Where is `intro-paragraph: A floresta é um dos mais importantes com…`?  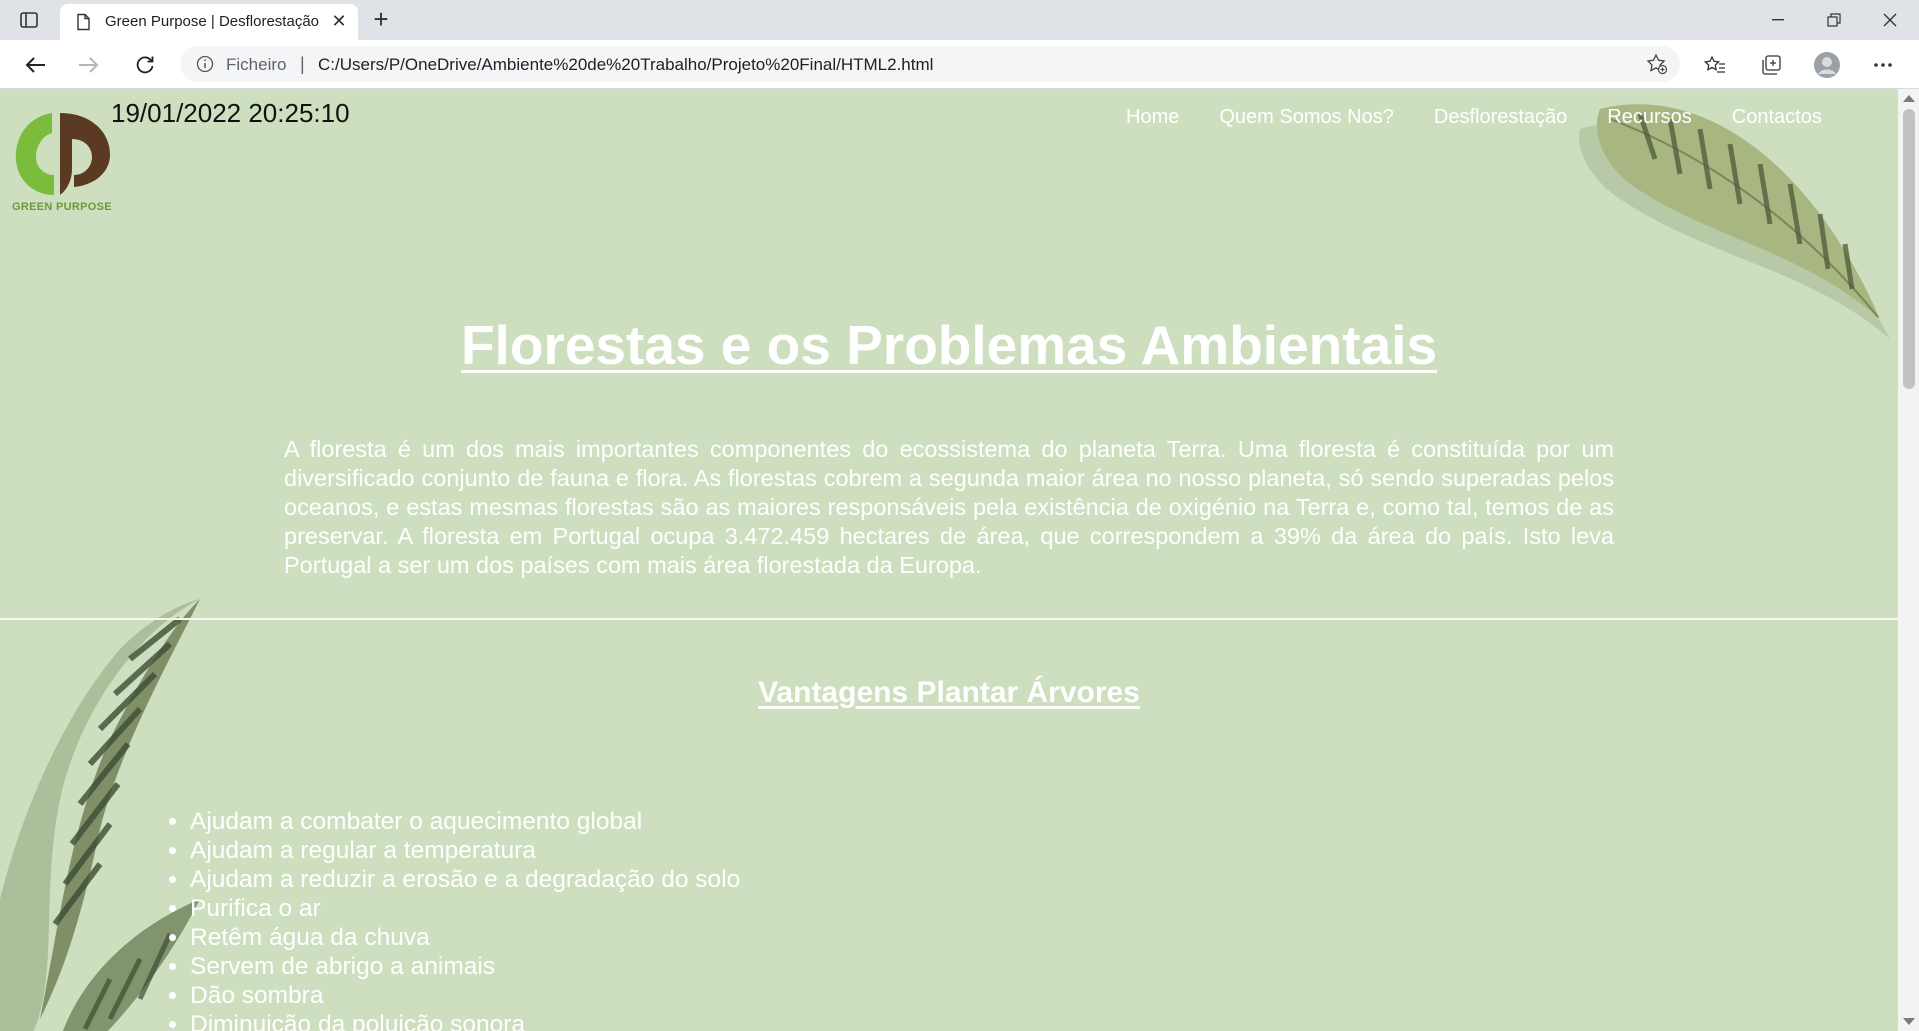 intro-paragraph: A floresta é um dos mais importantes com… is located at coordinates (949, 507).